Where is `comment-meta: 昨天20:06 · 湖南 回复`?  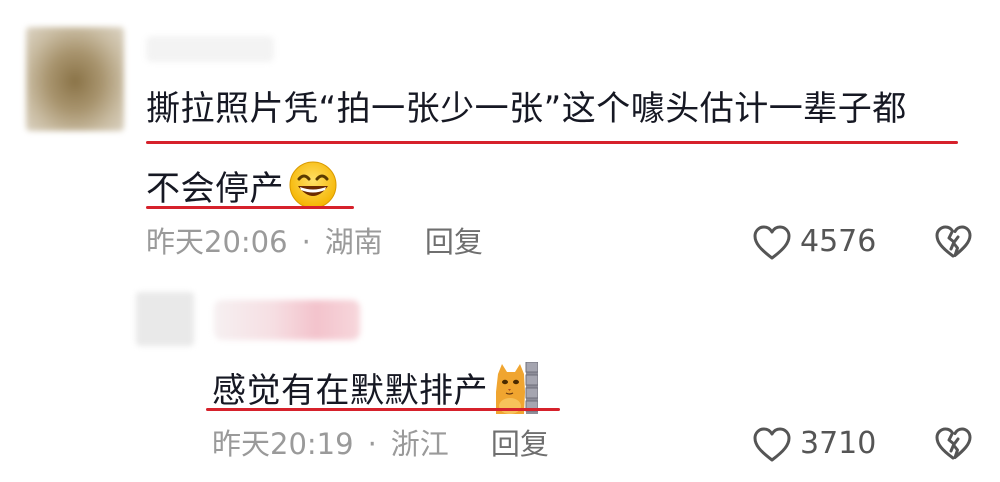 comment-meta: 昨天20:06 · 湖南 回复 is located at coordinates (314, 242).